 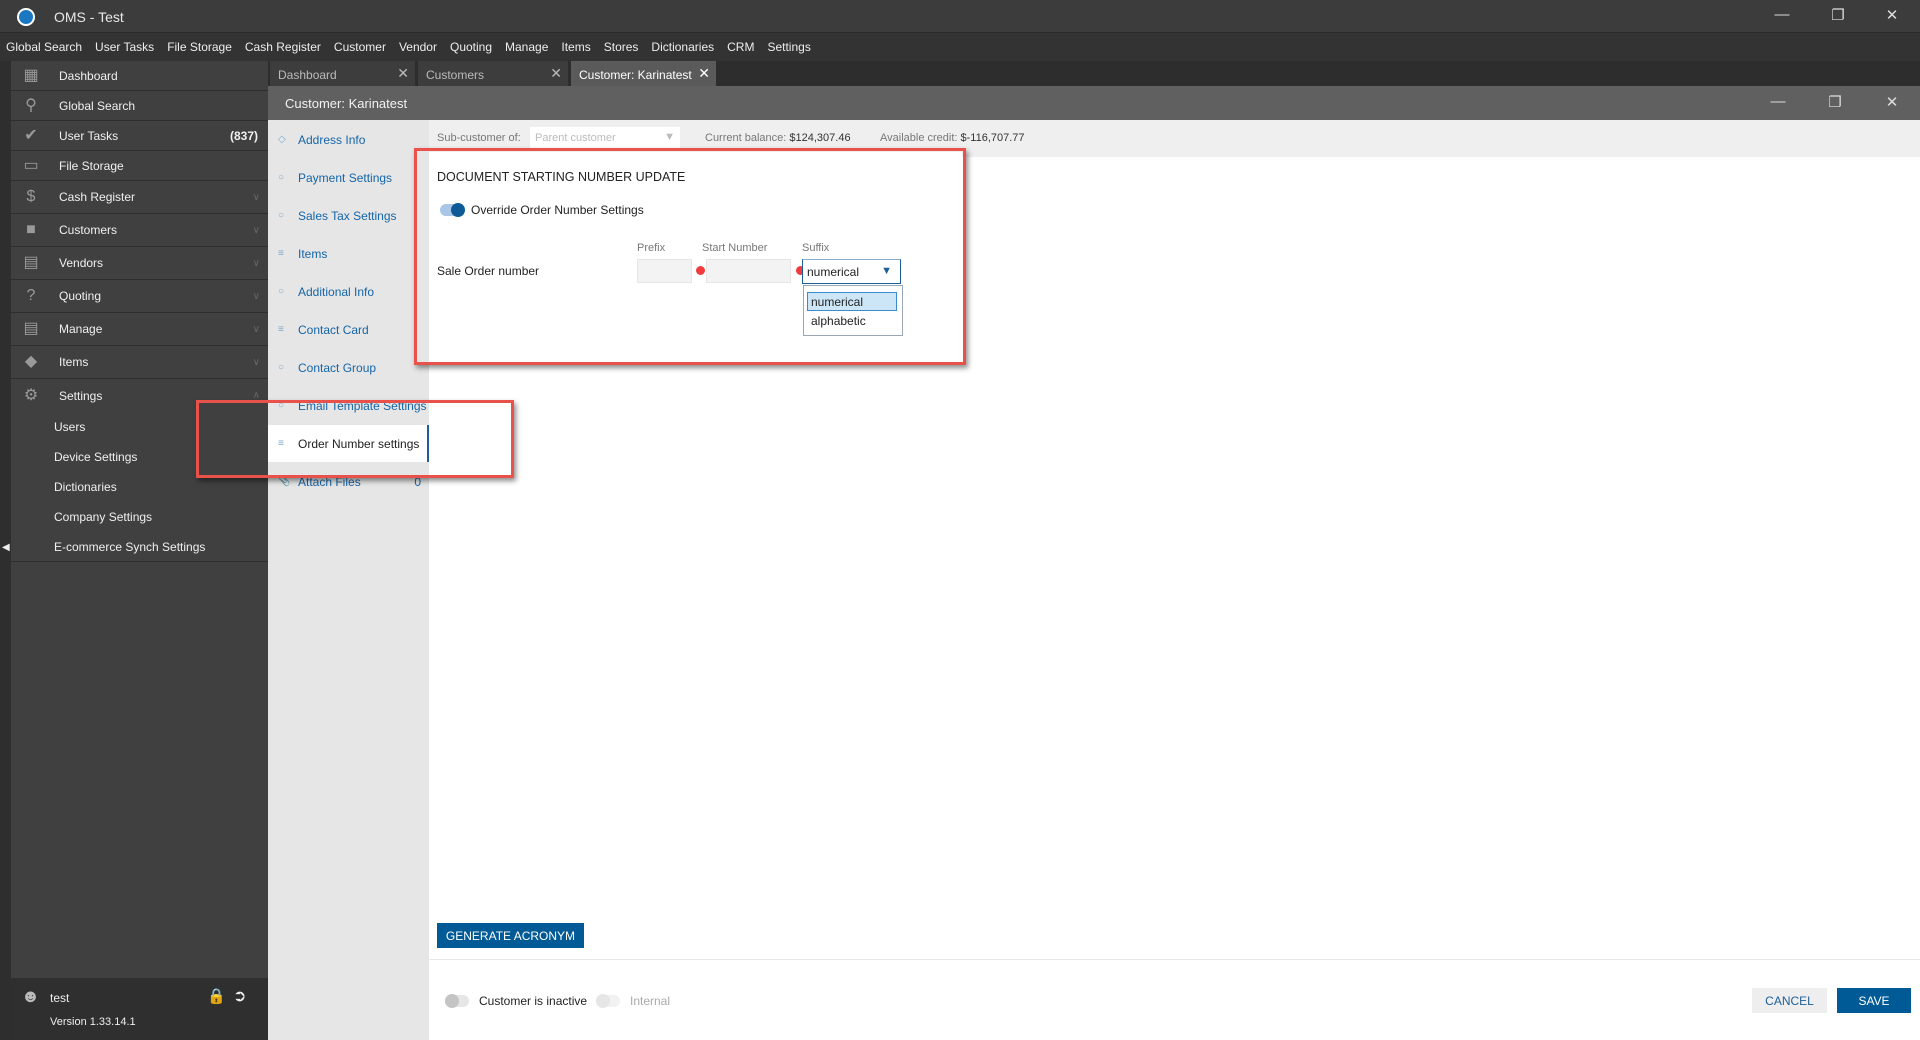 What do you see at coordinates (26, 17) in the screenshot?
I see `app-logo-icon` at bounding box center [26, 17].